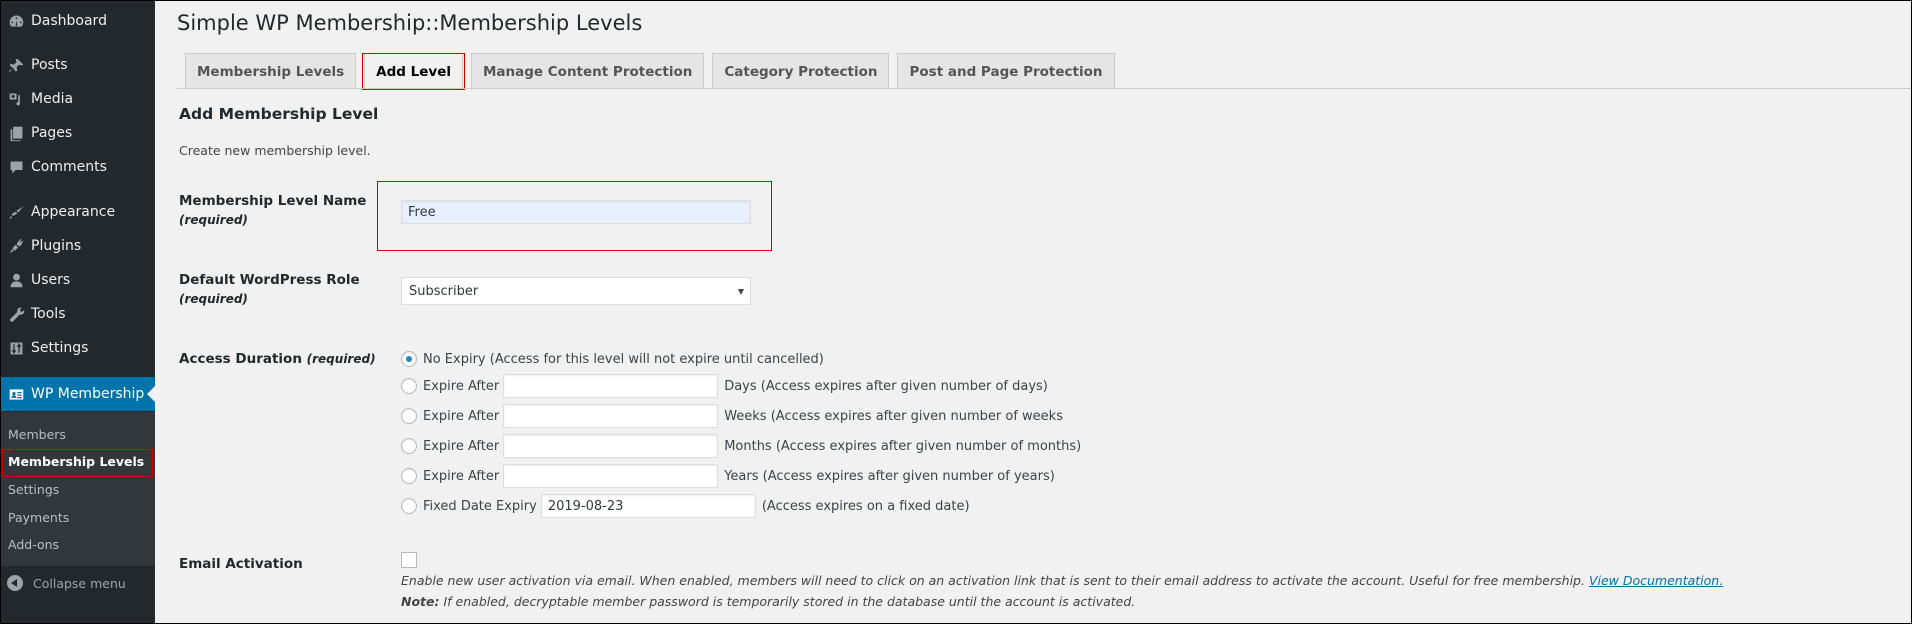 This screenshot has width=1912, height=624. What do you see at coordinates (16, 314) in the screenshot?
I see `wrench-icon` at bounding box center [16, 314].